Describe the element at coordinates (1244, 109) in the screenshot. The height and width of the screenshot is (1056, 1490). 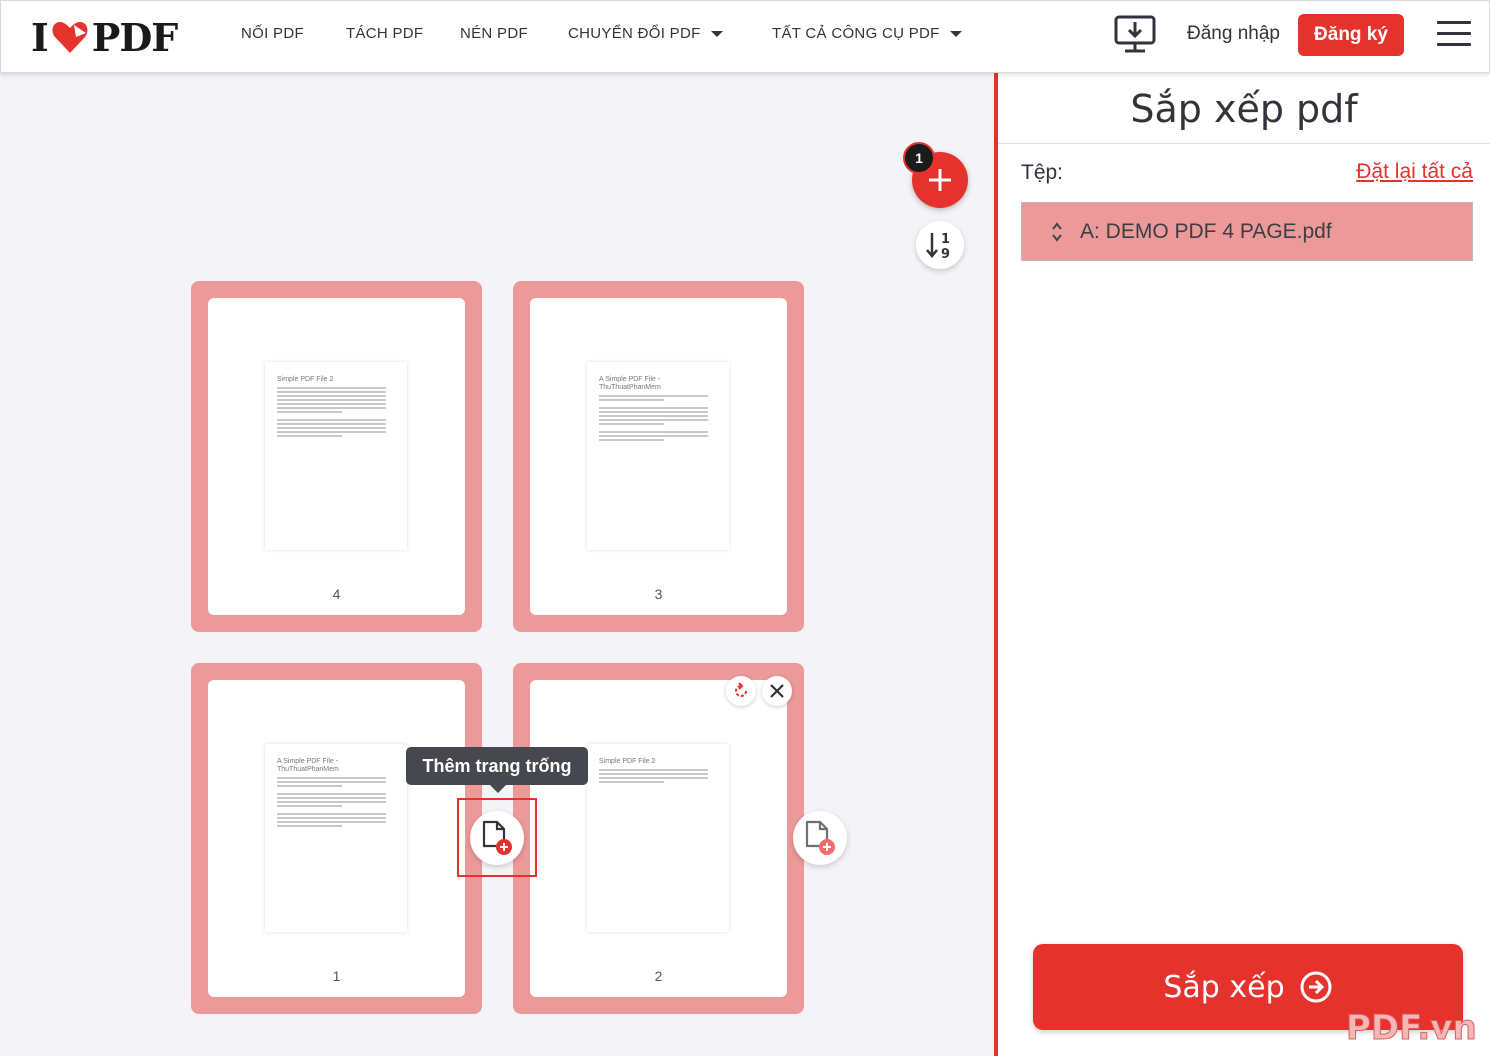
I see `page-title: Sắp xếp pdf` at that location.